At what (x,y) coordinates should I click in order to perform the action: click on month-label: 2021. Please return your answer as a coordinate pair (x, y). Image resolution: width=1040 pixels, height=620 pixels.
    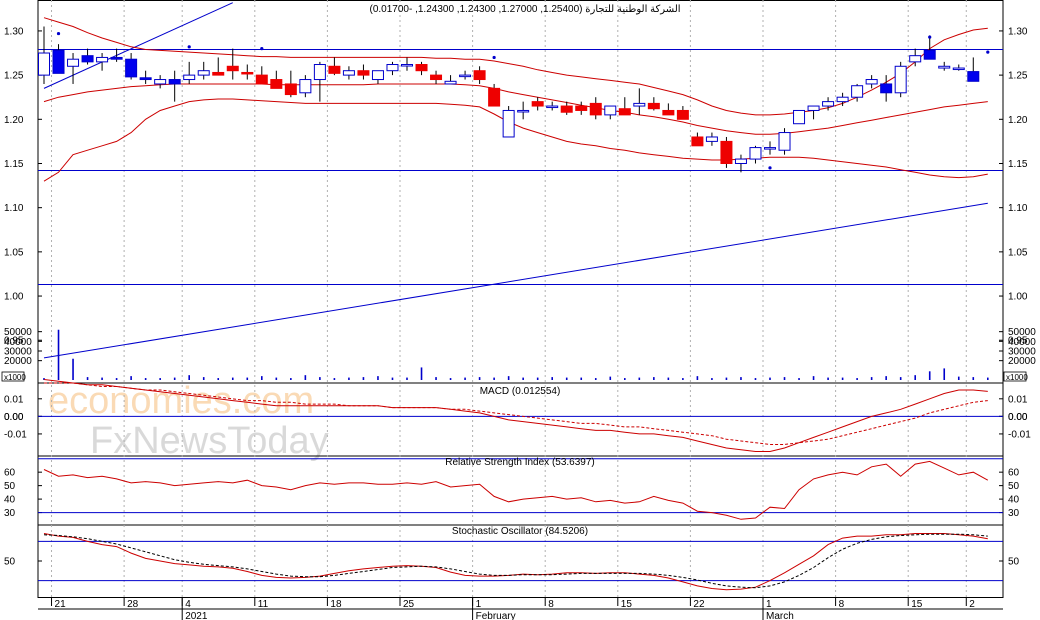
    Looking at the image, I should click on (196, 615).